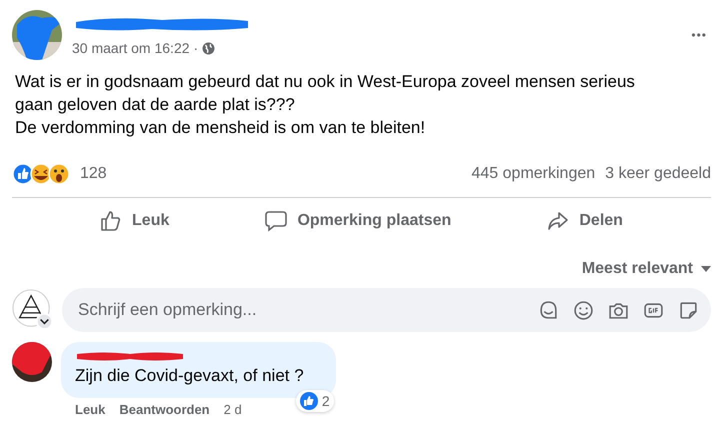 Image resolution: width=727 pixels, height=435 pixels. What do you see at coordinates (276, 221) in the screenshot?
I see `speech-bubble-icon` at bounding box center [276, 221].